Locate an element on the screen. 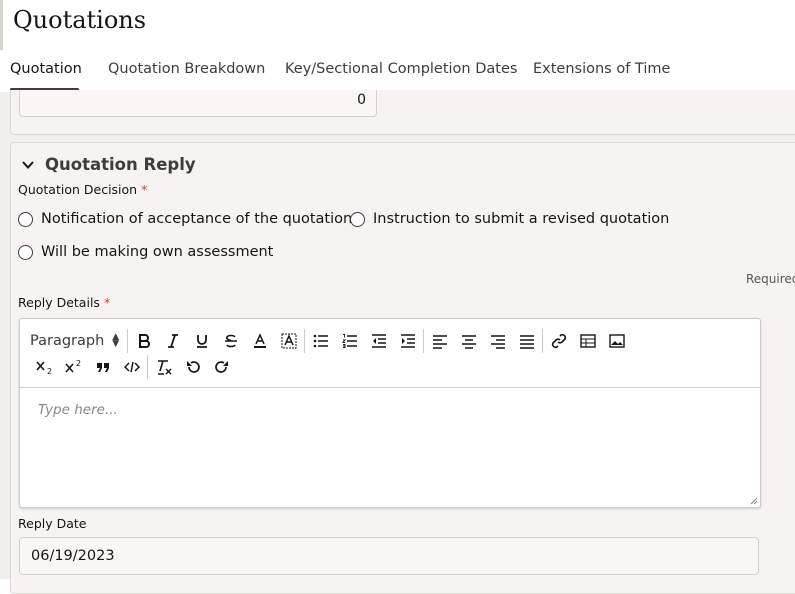  number-field: 0 is located at coordinates (198, 103).